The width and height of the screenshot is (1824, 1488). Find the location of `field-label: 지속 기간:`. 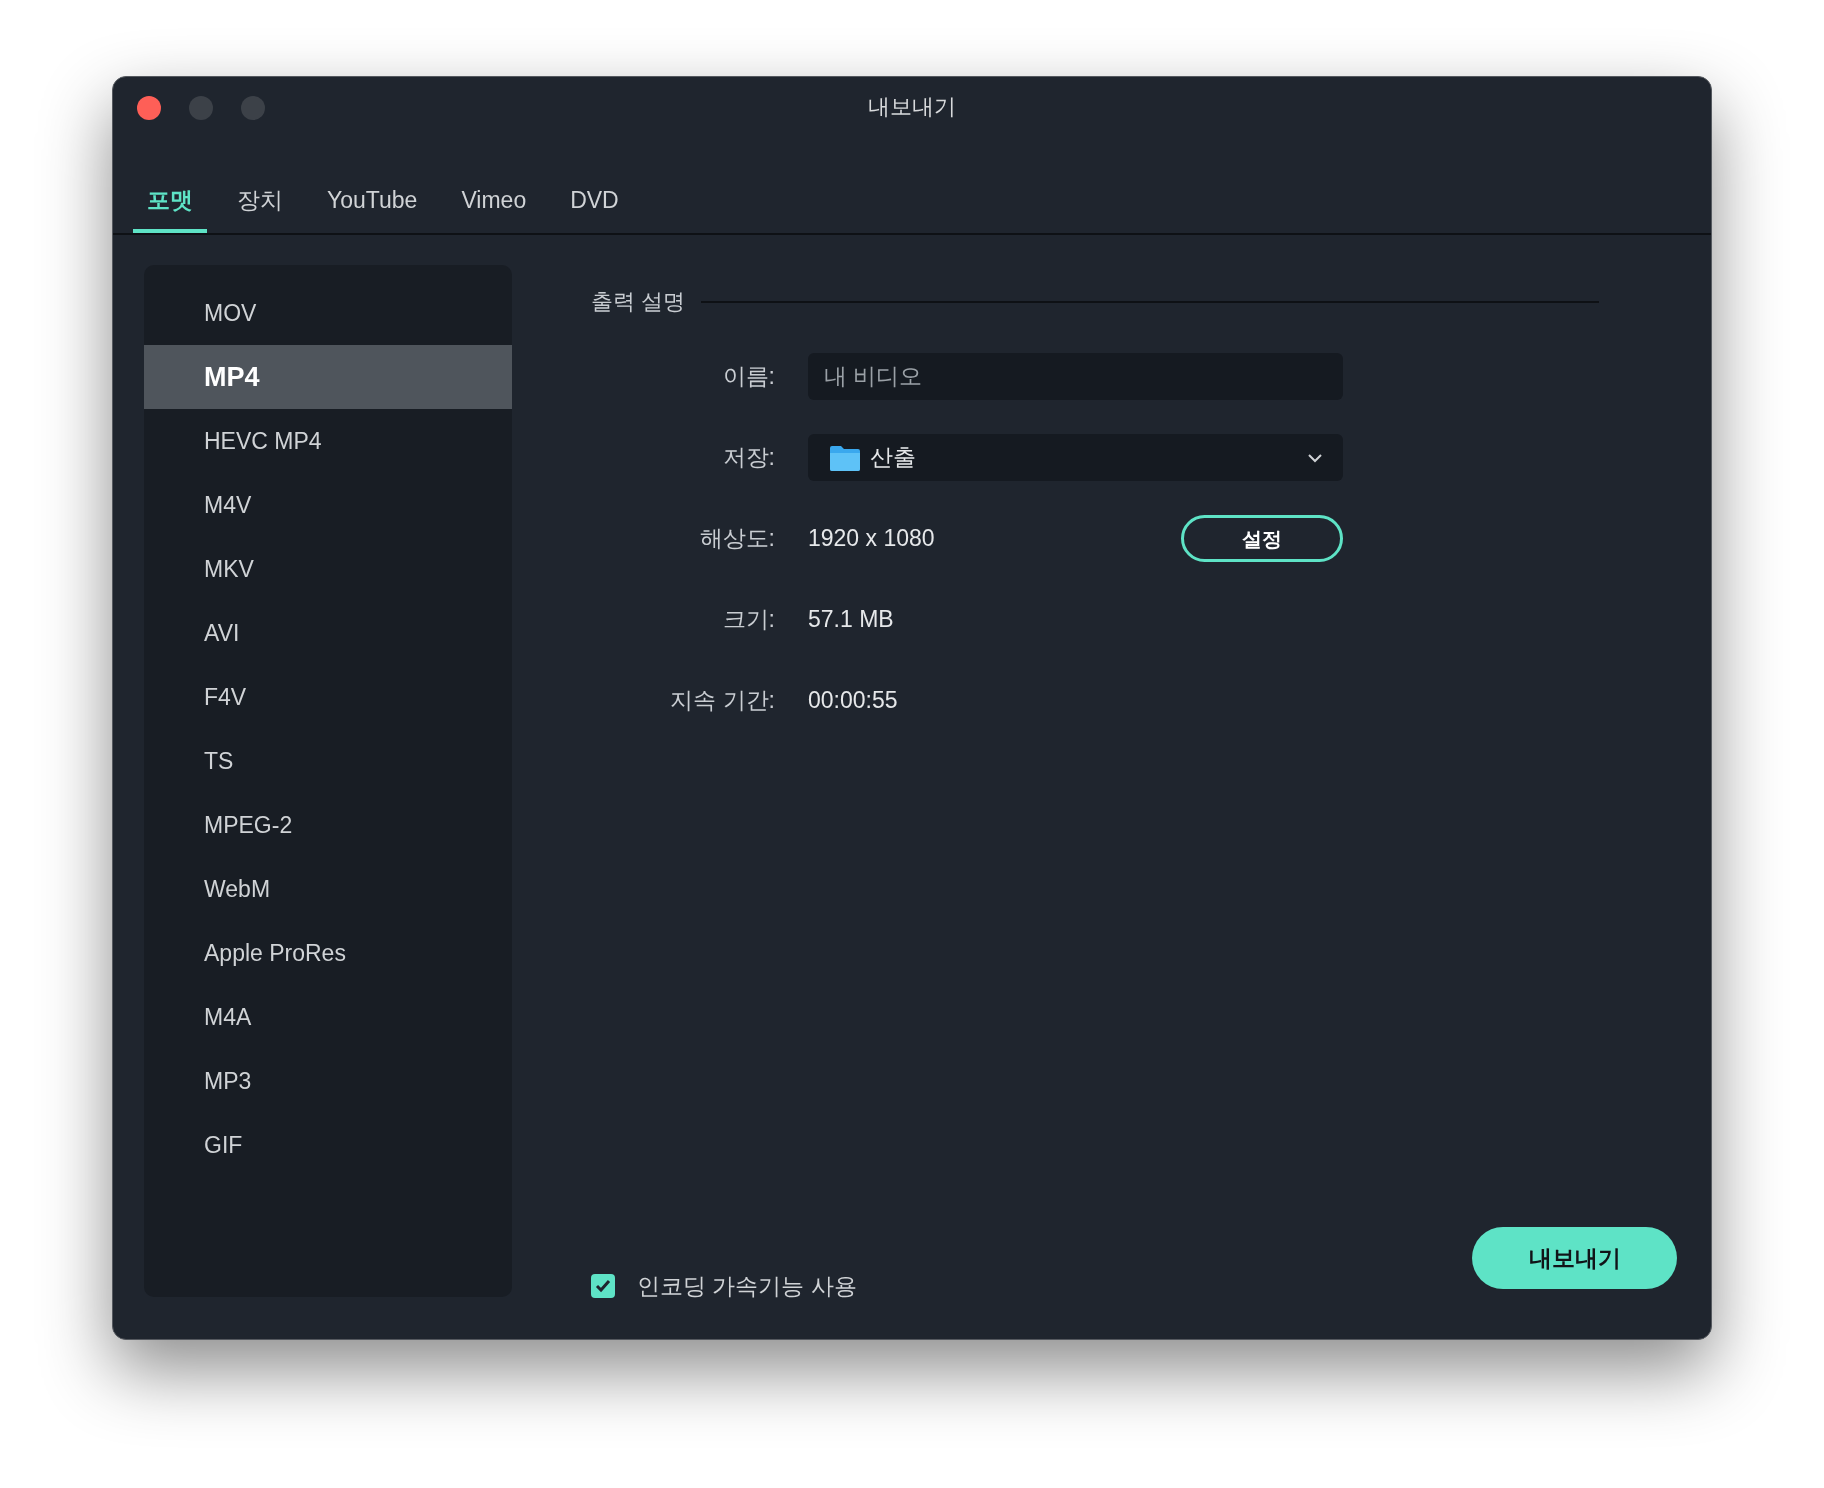

field-label: 지속 기간: is located at coordinates (722, 701).